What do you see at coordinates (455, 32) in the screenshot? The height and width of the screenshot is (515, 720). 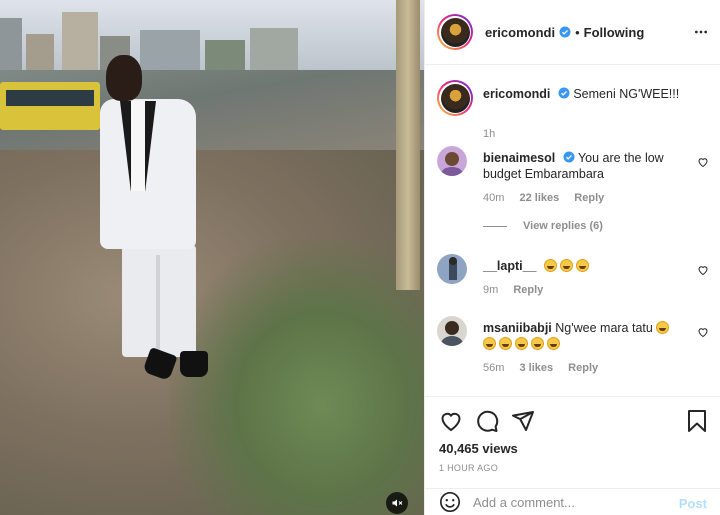 I see `author-avatar` at bounding box center [455, 32].